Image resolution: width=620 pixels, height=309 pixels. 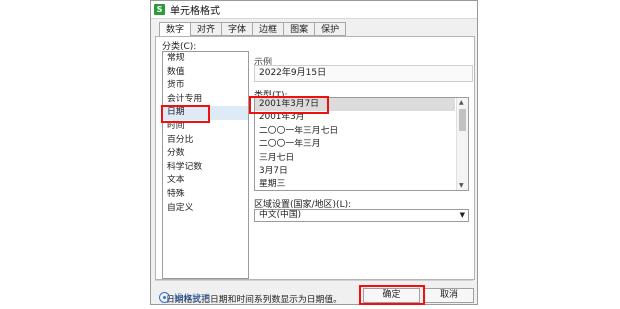 What do you see at coordinates (355, 117) in the screenshot?
I see `type-item: 2001年3月` at bounding box center [355, 117].